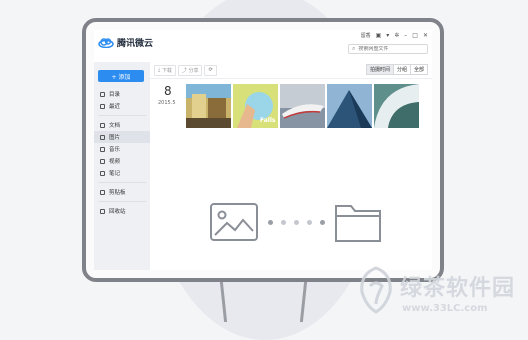 The width and height of the screenshot is (528, 340). I want to click on share-label: 分享, so click(193, 70).